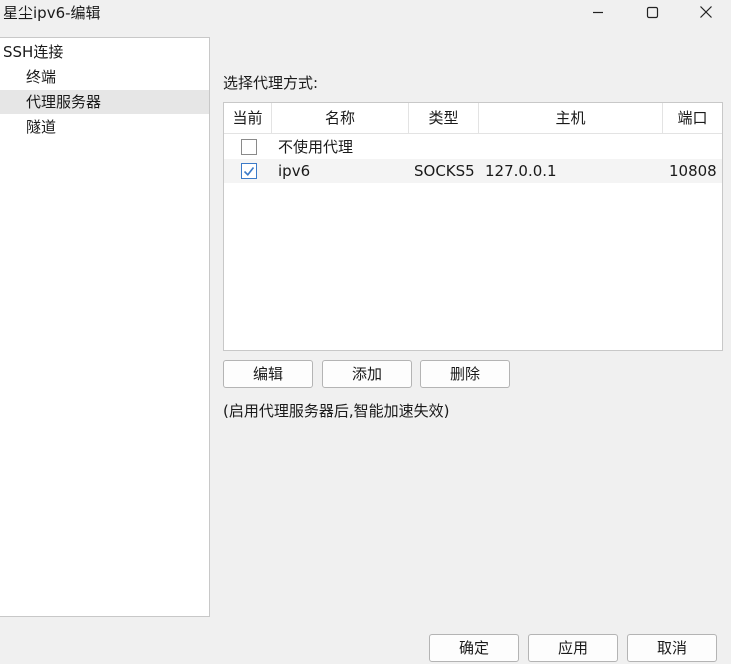 This screenshot has height=664, width=731. What do you see at coordinates (268, 374) in the screenshot?
I see `edit-button: 编辑` at bounding box center [268, 374].